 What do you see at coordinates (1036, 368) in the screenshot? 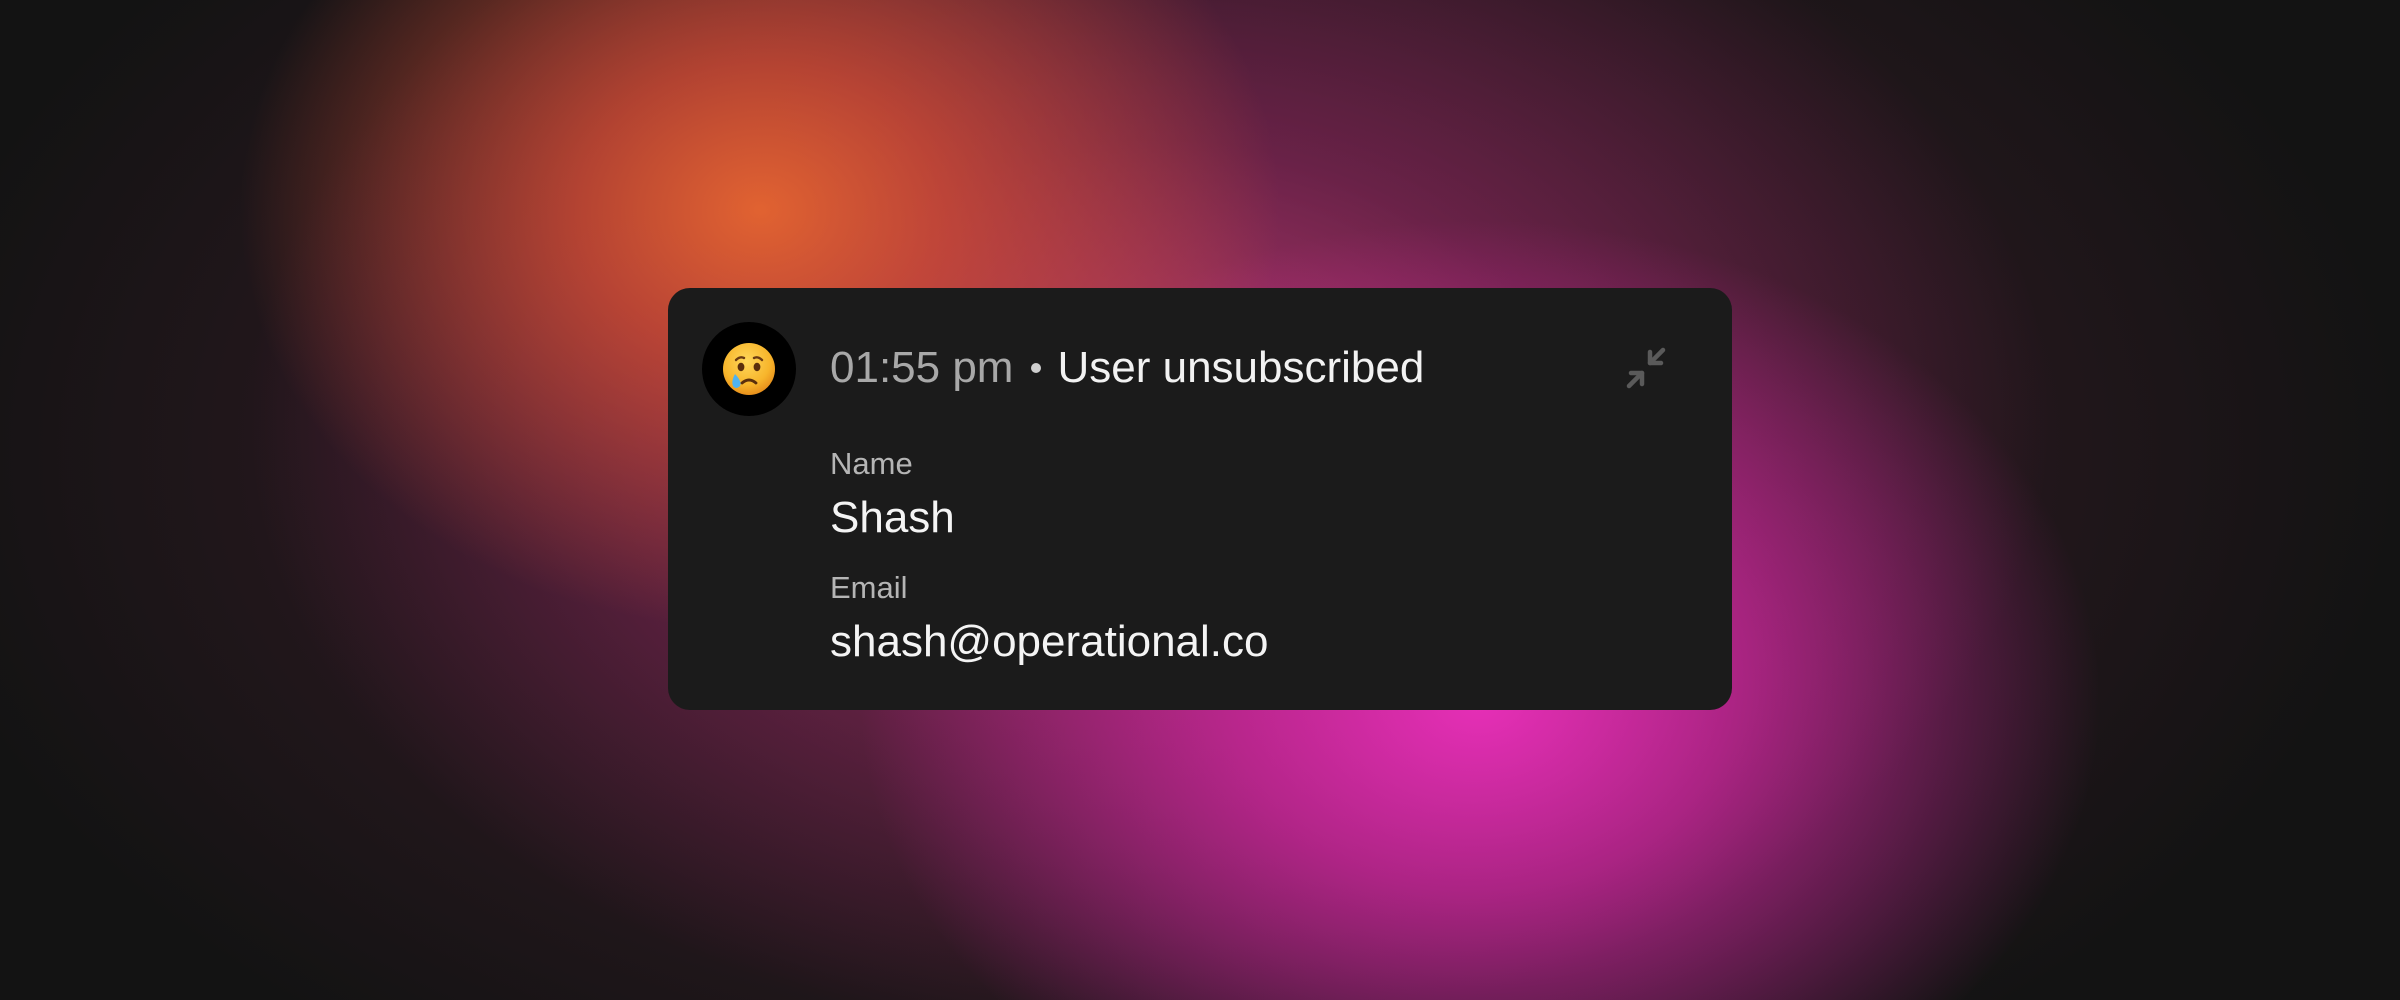
I see `separator-dot` at bounding box center [1036, 368].